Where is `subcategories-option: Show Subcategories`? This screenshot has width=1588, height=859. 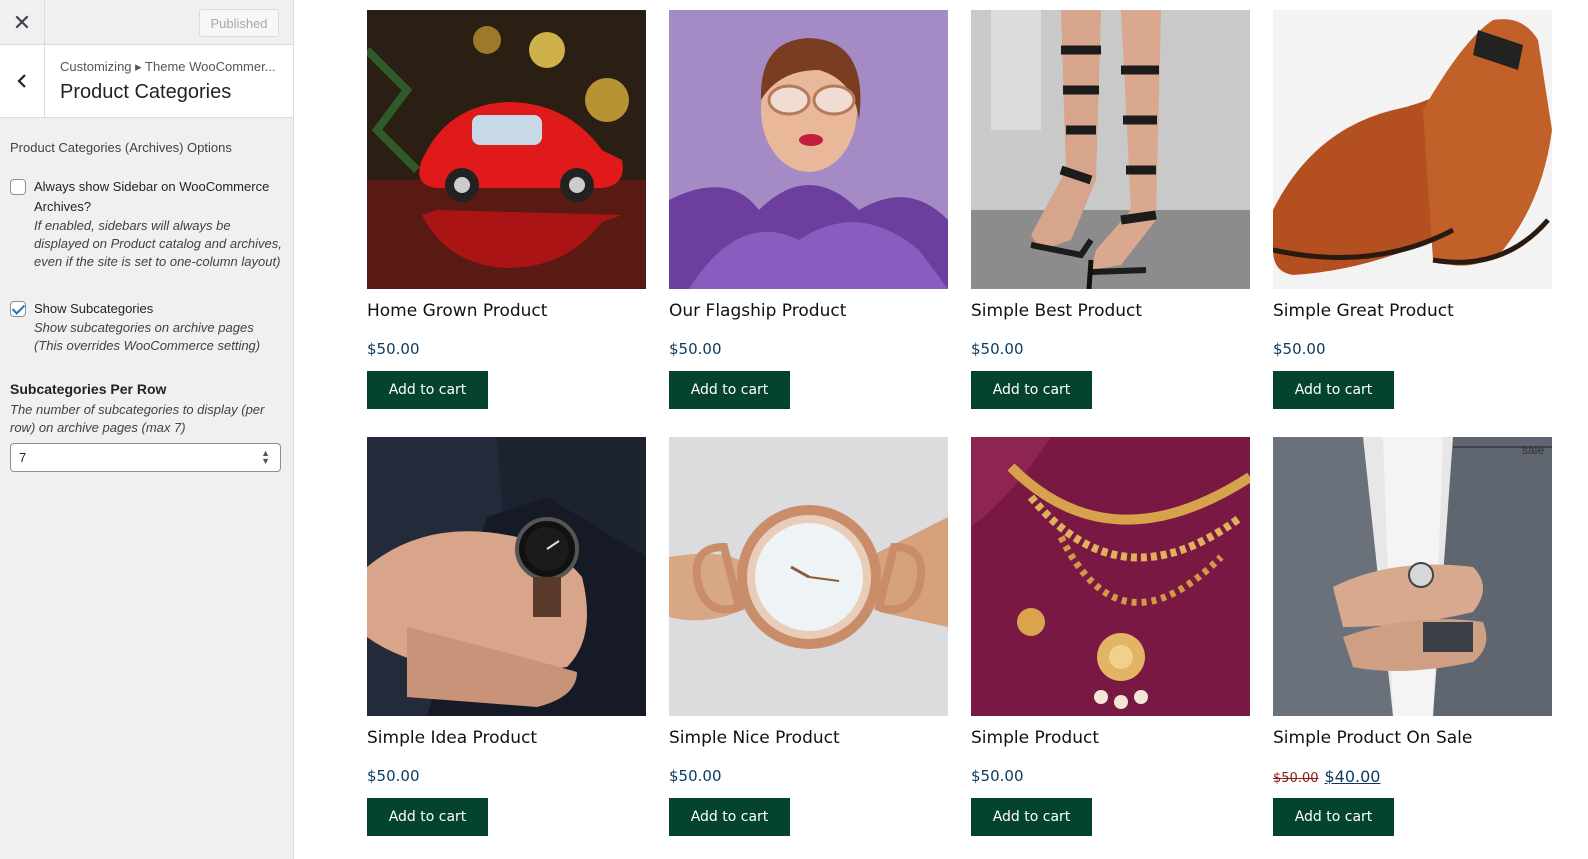
subcategories-option: Show Subcategories is located at coordinates (147, 309).